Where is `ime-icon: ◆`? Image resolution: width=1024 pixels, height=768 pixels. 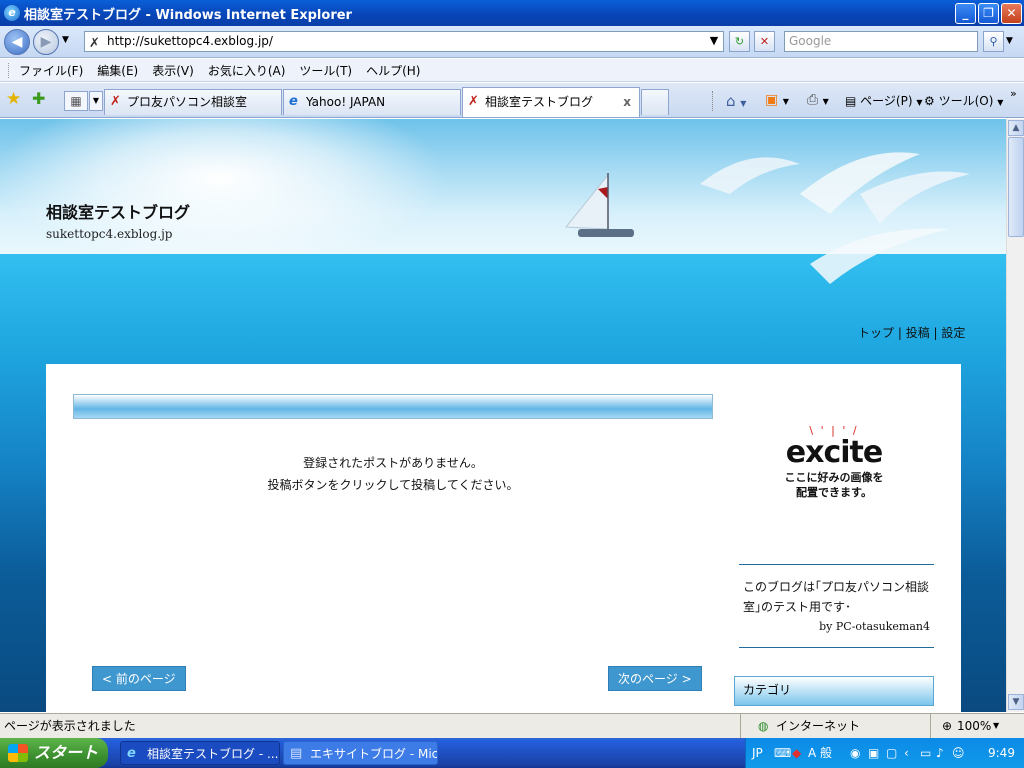
ime-icon: ◆ is located at coordinates (796, 753).